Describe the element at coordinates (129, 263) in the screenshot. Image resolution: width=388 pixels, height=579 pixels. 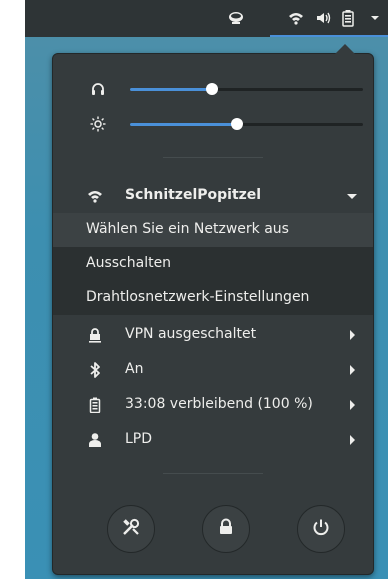
I see `turn-off-label: Ausschalten` at that location.